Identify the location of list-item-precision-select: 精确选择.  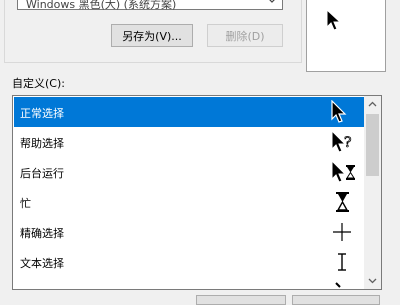
(189, 232).